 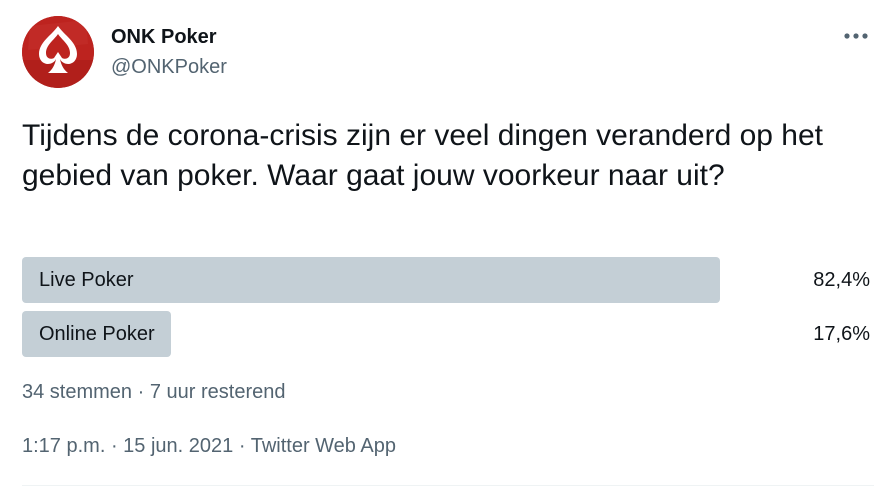 What do you see at coordinates (97, 334) in the screenshot?
I see `poll-option-label: Online Poker` at bounding box center [97, 334].